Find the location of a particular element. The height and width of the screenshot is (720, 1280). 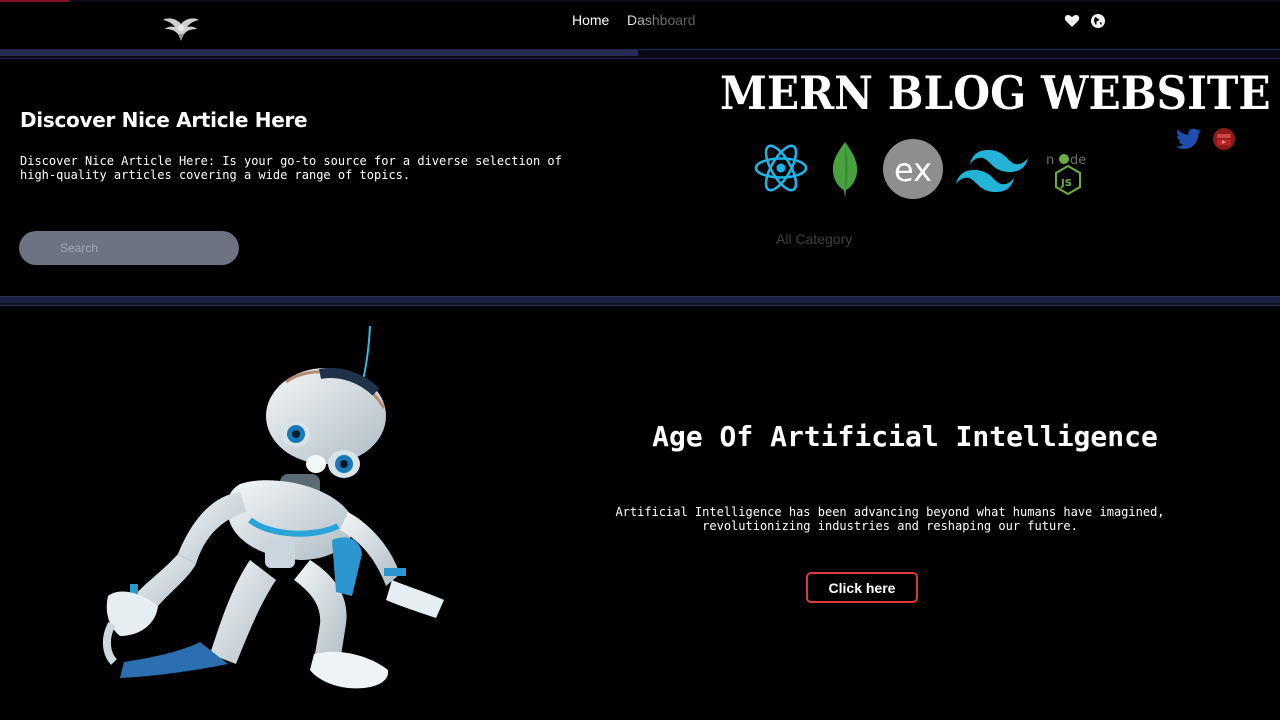

svg-text: JS is located at coordinates (1066, 183).